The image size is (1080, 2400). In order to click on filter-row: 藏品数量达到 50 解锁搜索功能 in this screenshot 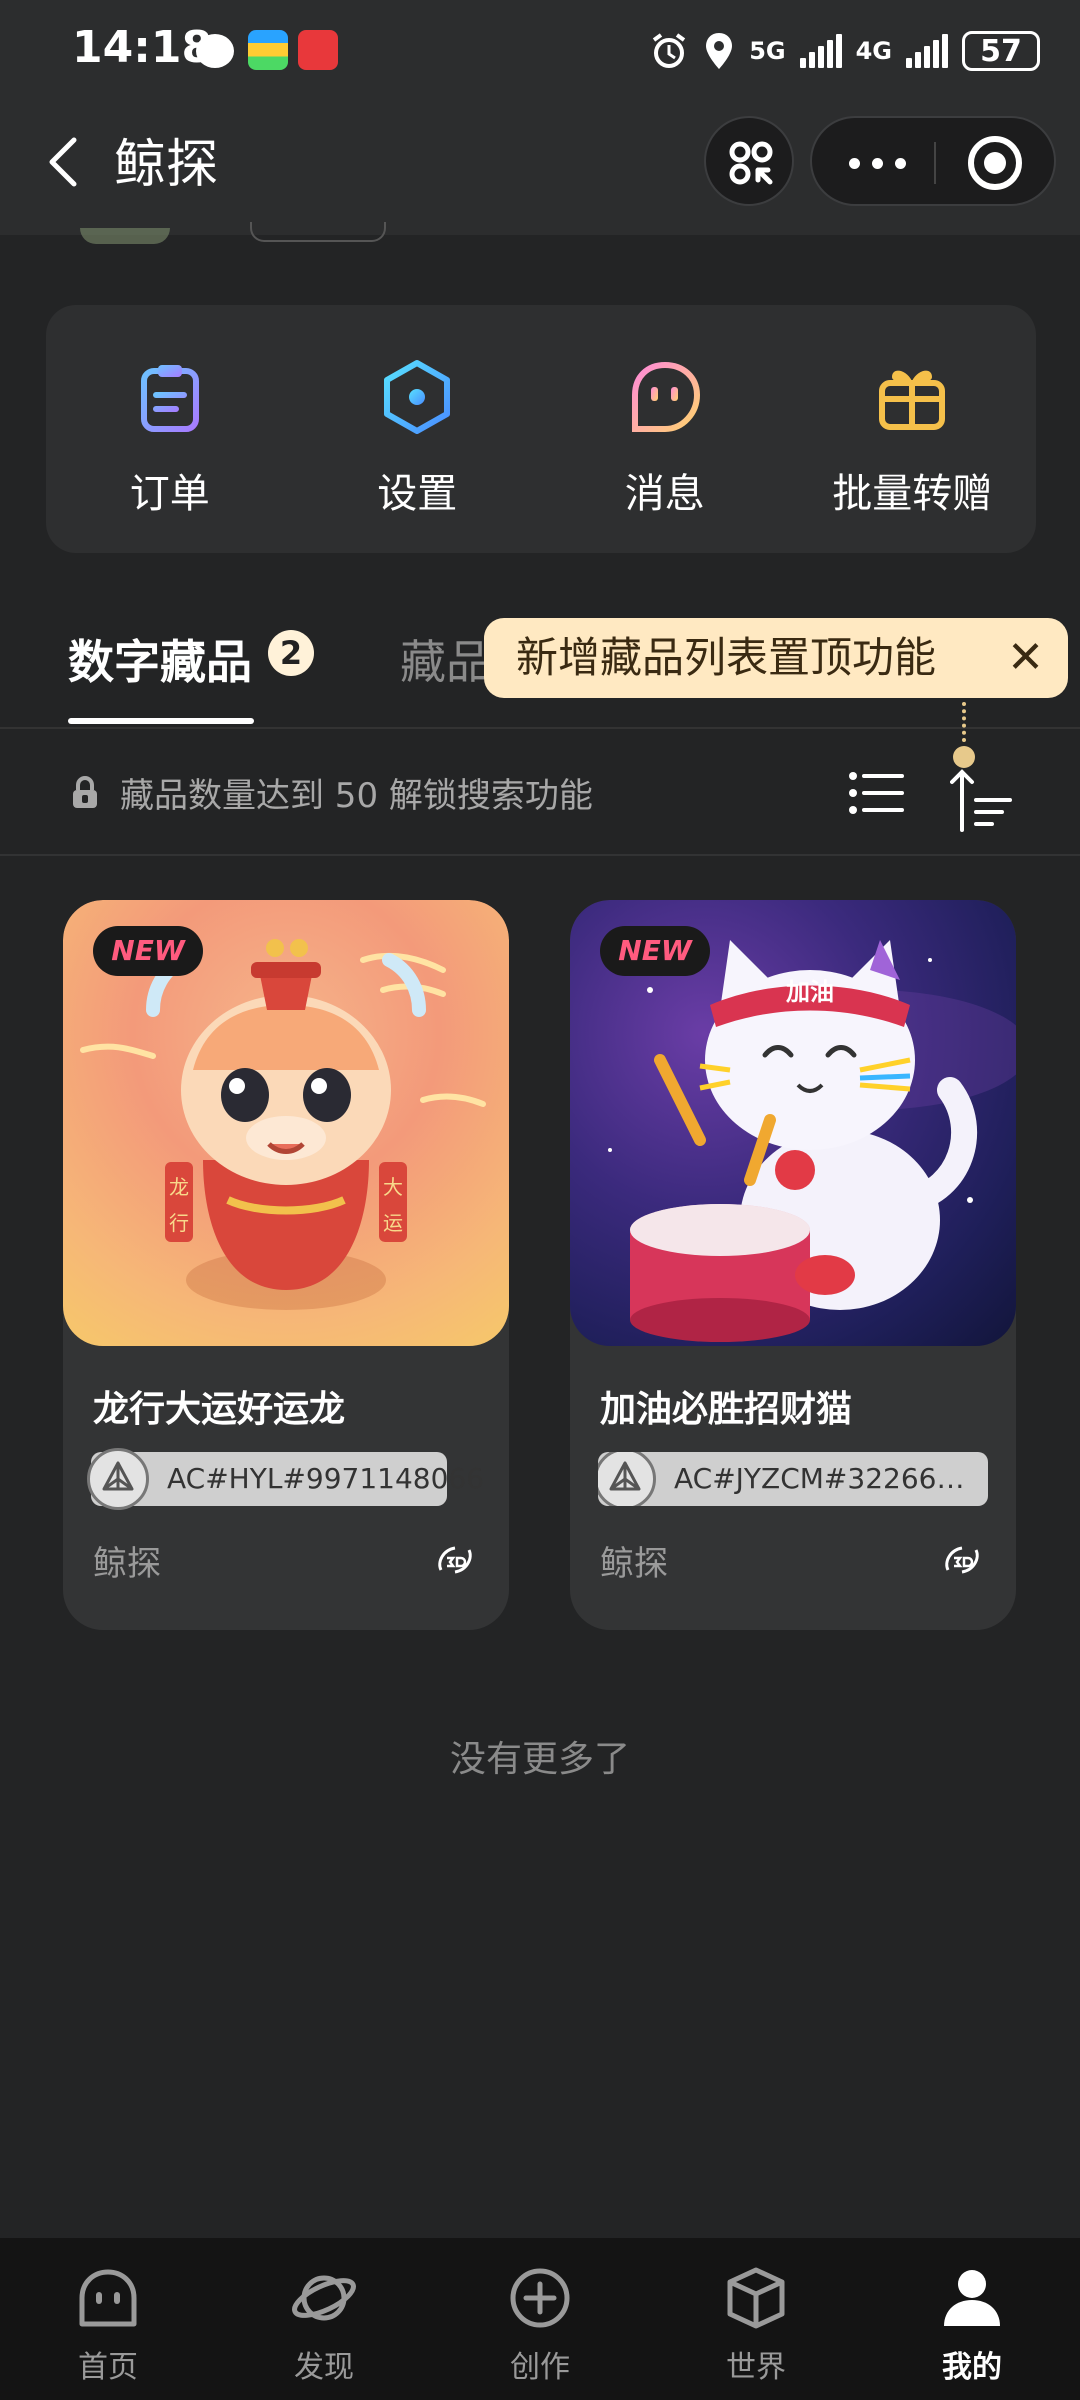, I will do `click(540, 793)`.